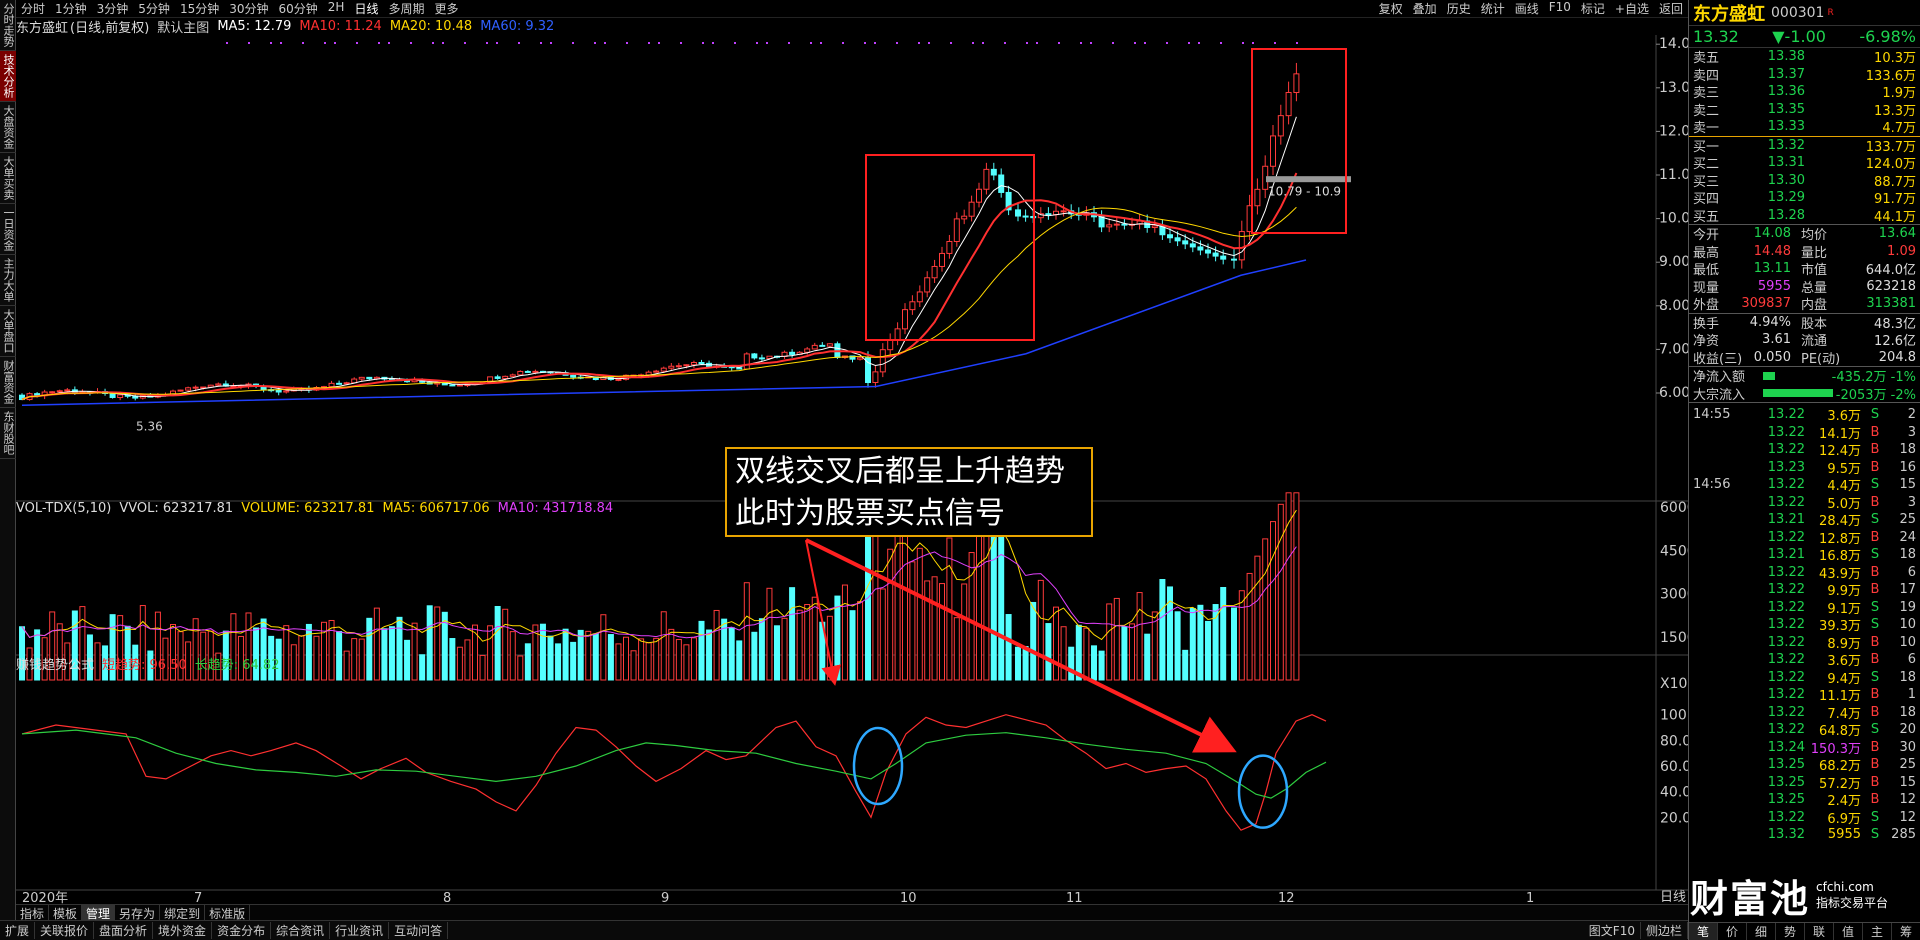  I want to click on quote-panel-tabs: 笔价细势联值主筹, so click(1804, 931).